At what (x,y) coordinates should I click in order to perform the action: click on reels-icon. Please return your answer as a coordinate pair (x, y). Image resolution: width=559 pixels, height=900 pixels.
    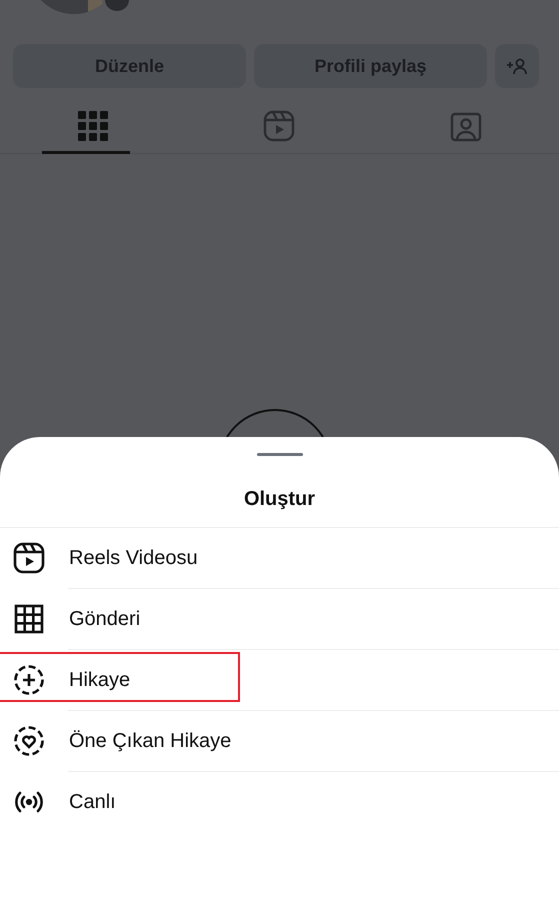
    Looking at the image, I should click on (29, 558).